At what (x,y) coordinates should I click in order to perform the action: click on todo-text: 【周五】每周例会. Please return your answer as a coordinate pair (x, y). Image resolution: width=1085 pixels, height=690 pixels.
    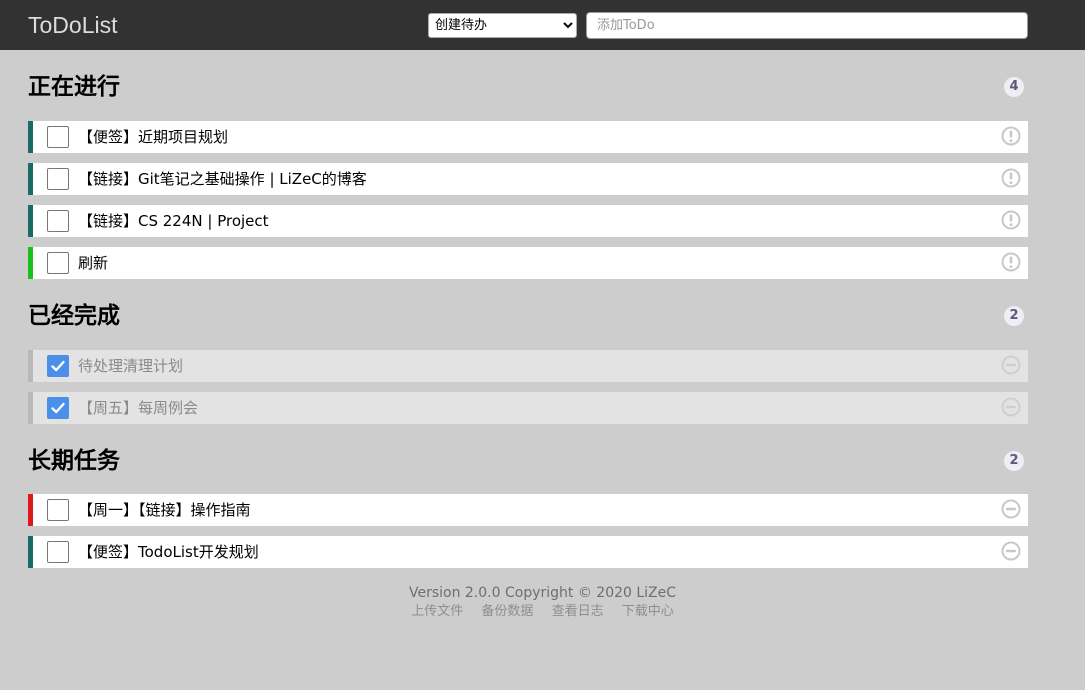
    Looking at the image, I should click on (138, 408).